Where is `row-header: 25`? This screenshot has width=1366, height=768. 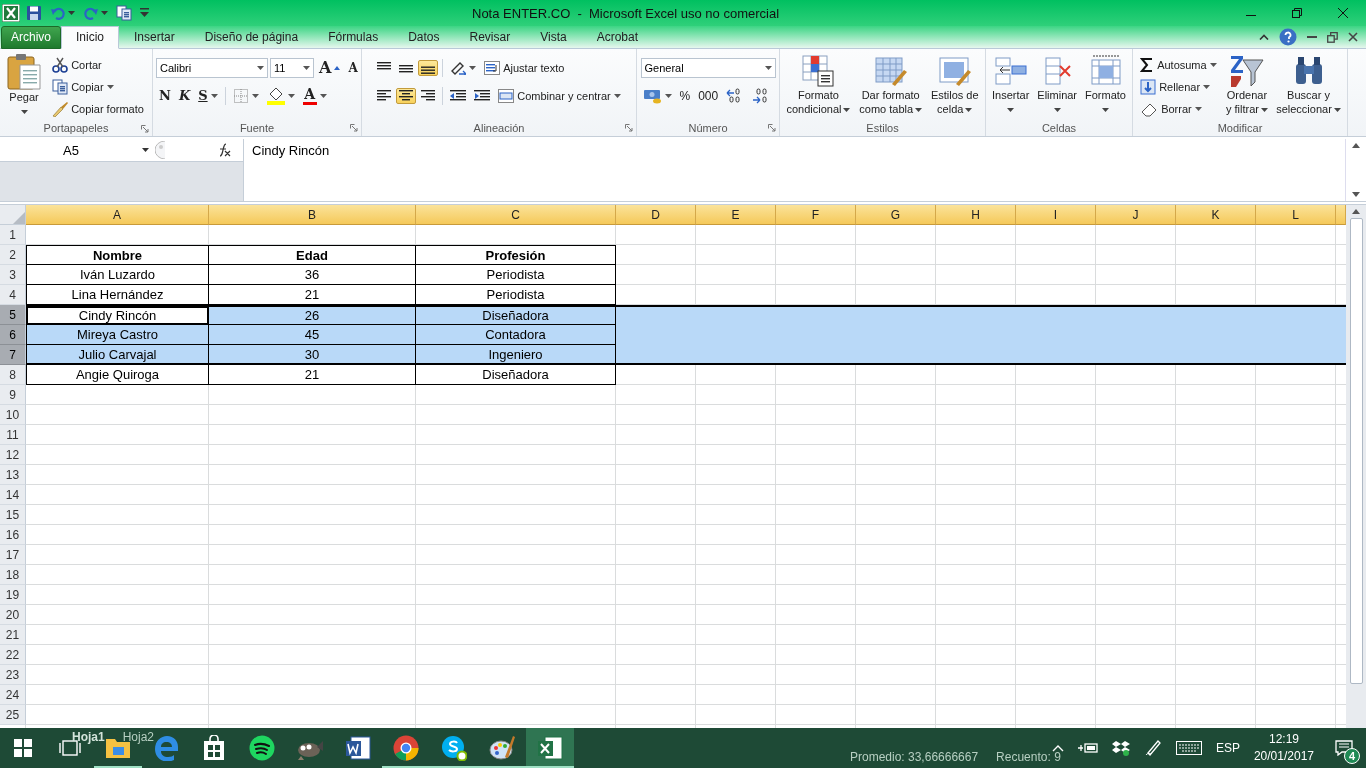 row-header: 25 is located at coordinates (13, 715).